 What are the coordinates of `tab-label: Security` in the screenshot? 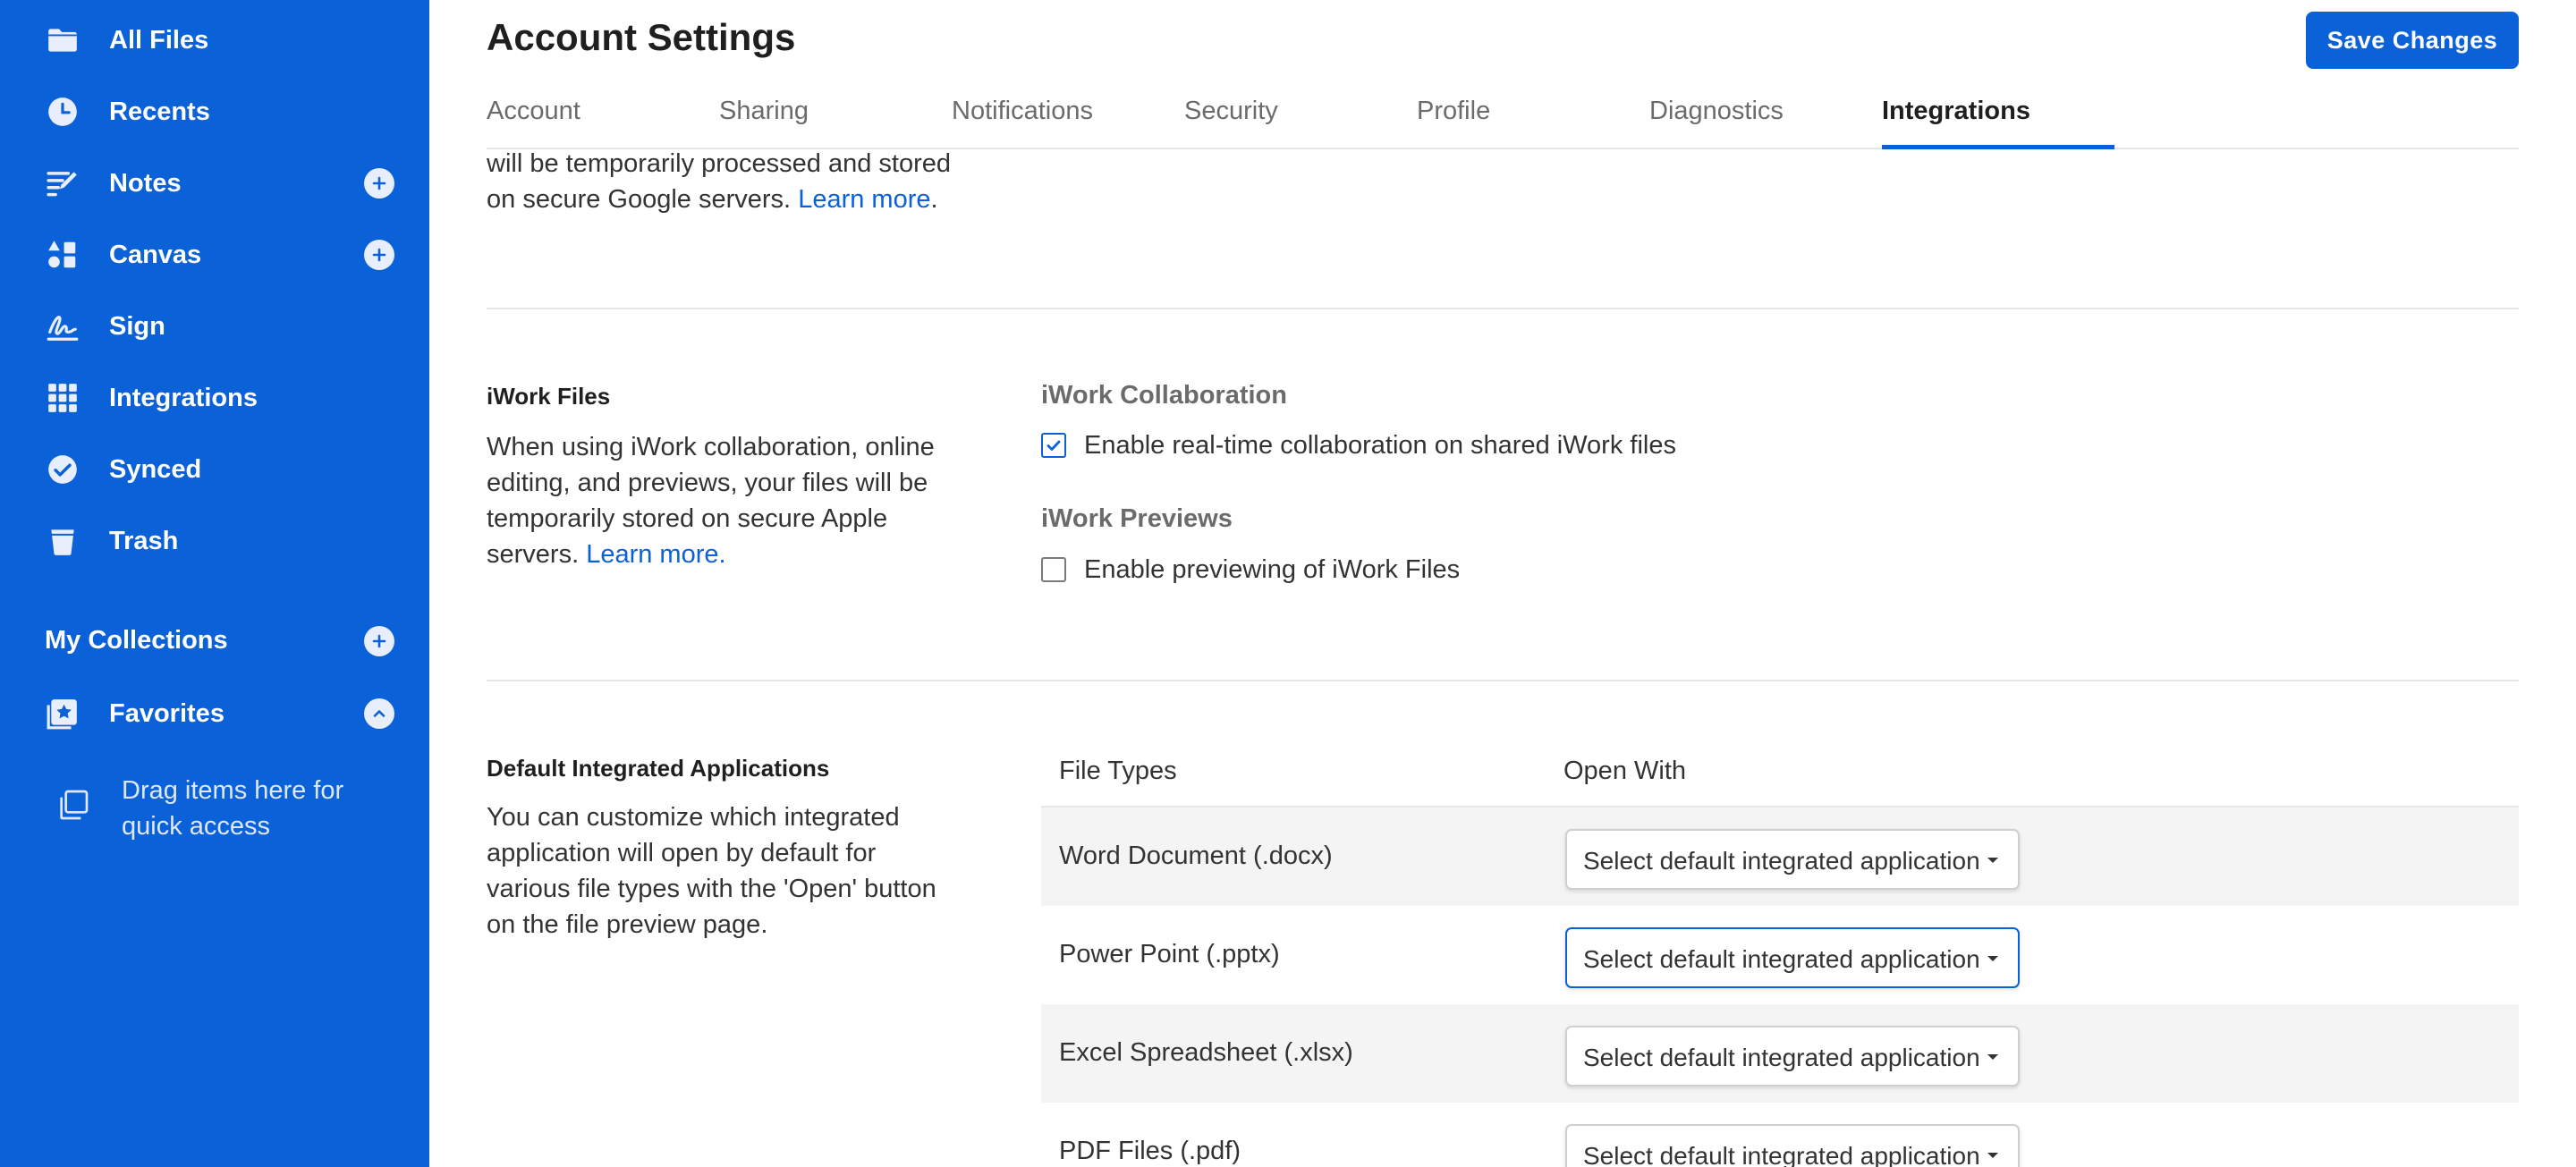 It's located at (1231, 111).